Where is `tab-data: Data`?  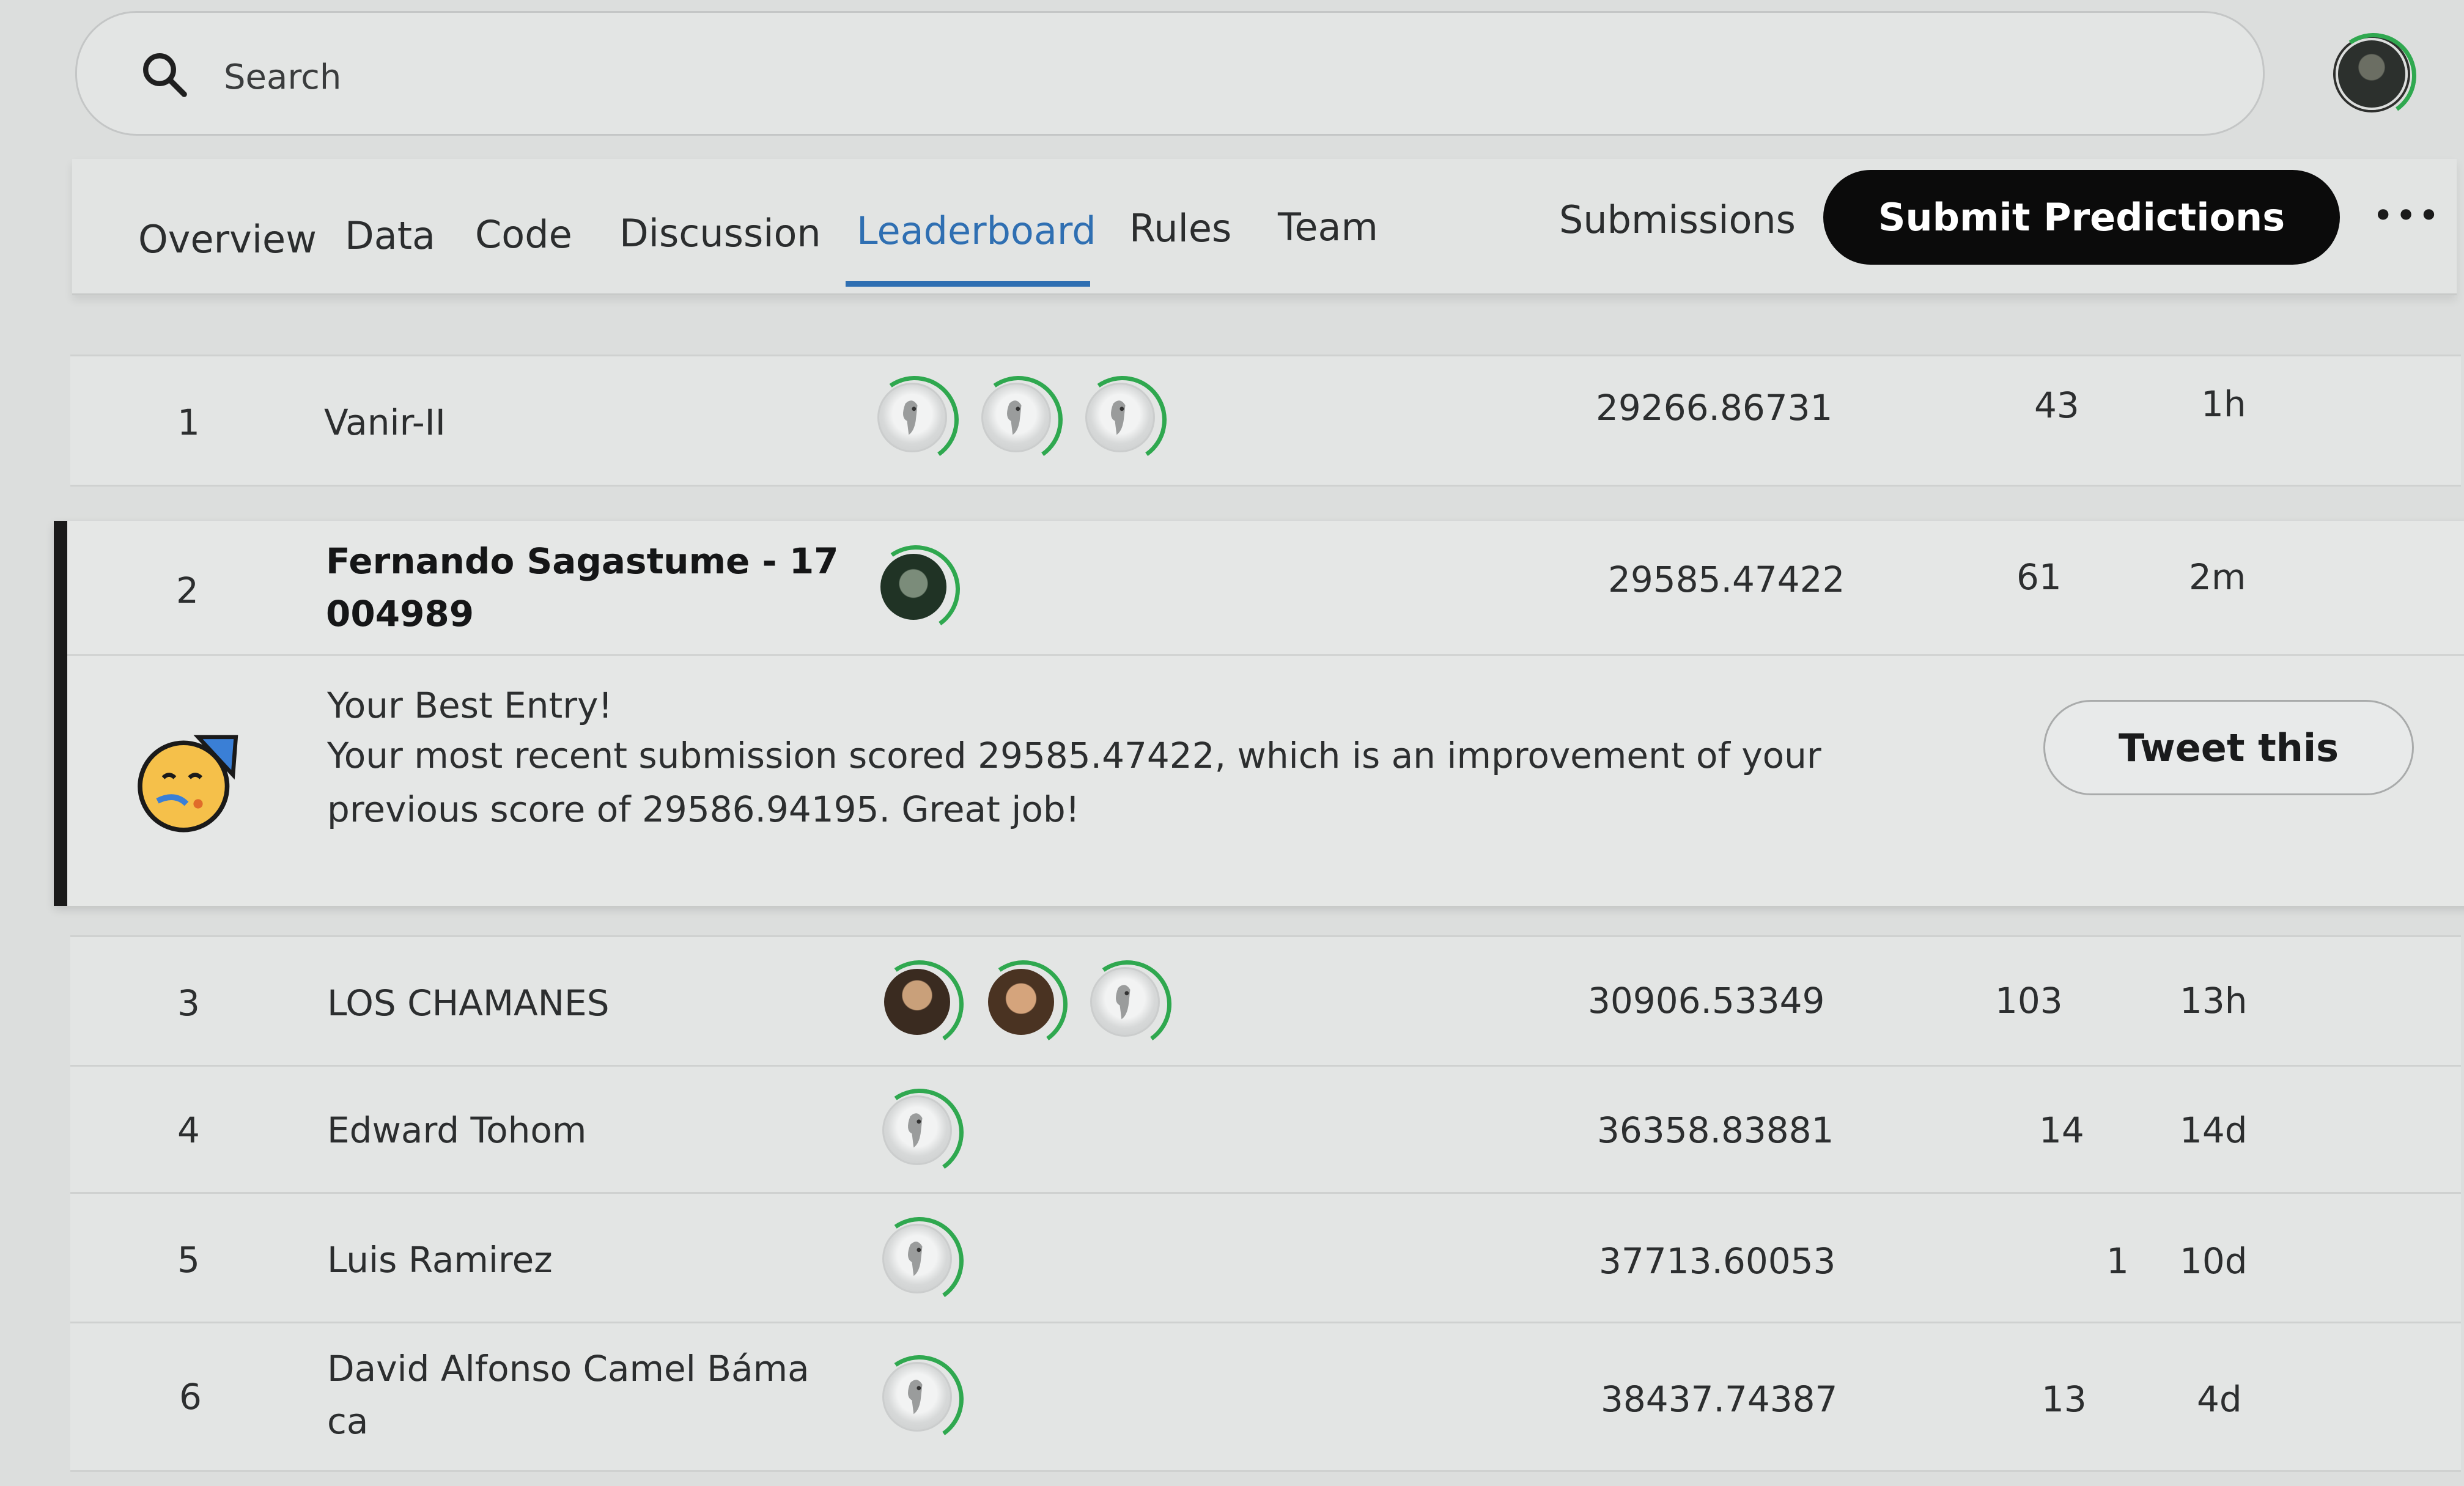
tab-data: Data is located at coordinates (390, 236).